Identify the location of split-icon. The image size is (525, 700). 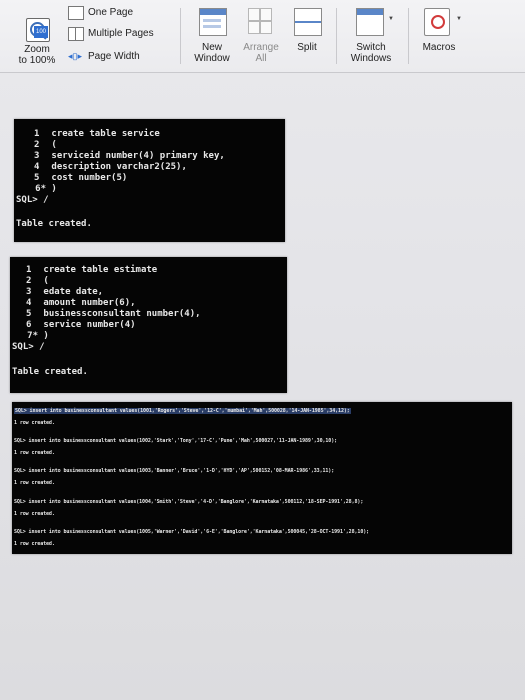
(308, 22).